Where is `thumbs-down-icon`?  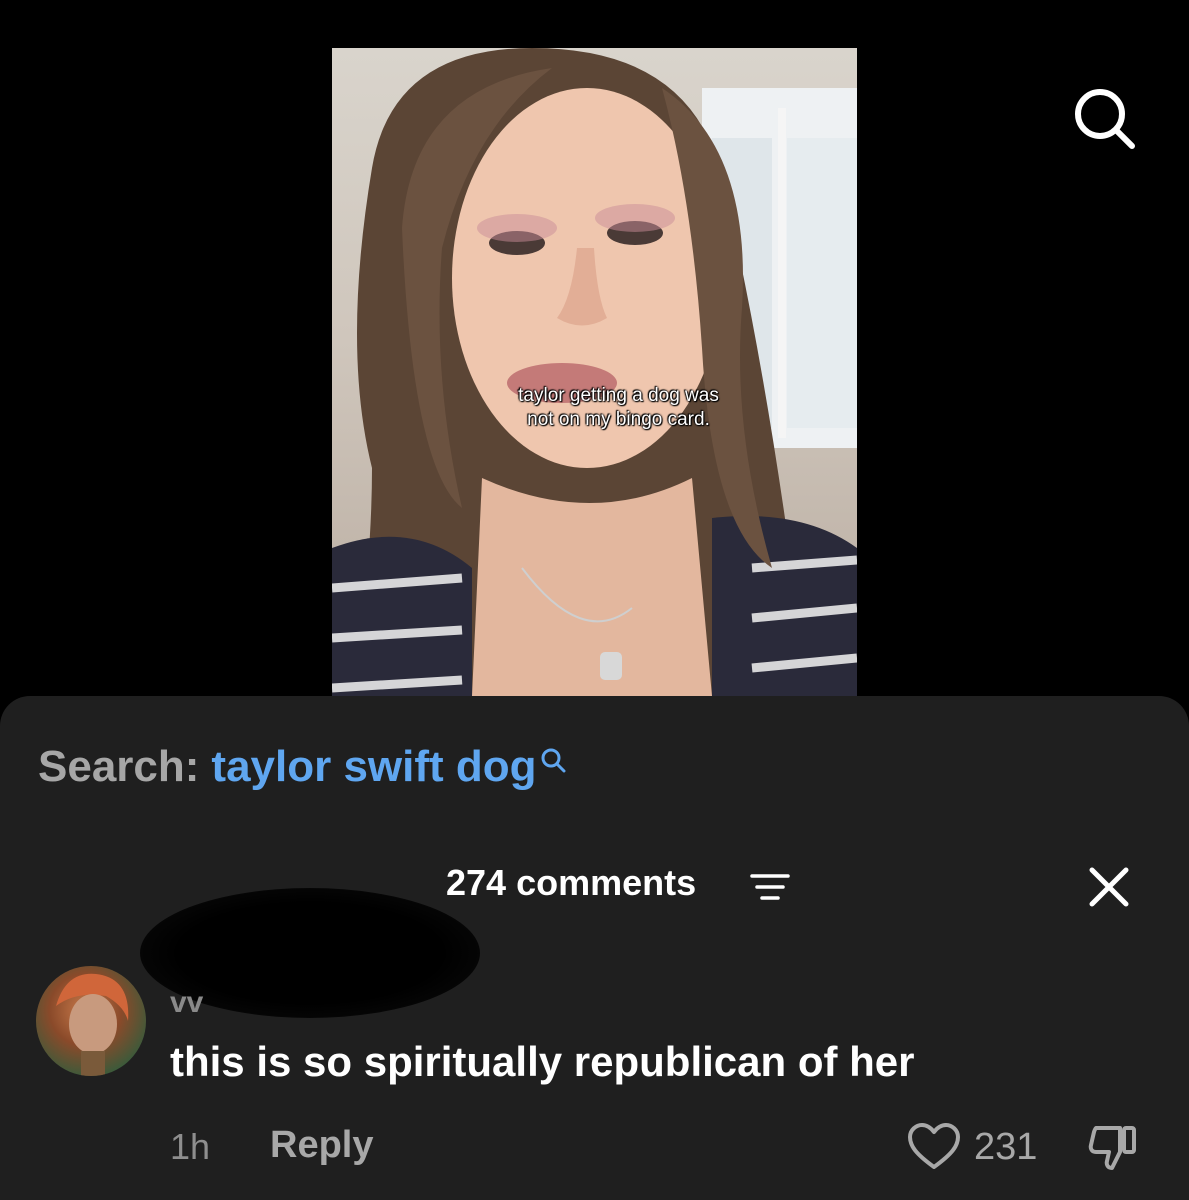 thumbs-down-icon is located at coordinates (1114, 1148).